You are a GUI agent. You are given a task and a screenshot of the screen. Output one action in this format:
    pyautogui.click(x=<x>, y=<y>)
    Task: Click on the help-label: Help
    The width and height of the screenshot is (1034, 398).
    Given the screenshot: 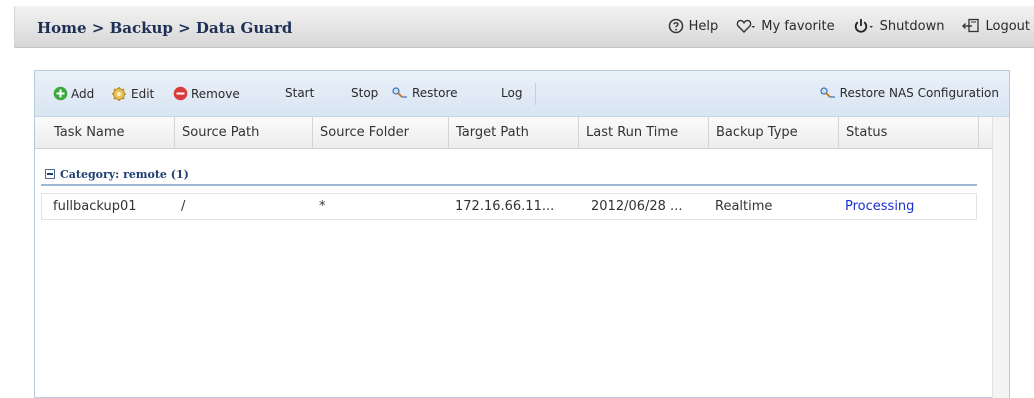 What is the action you would take?
    pyautogui.click(x=703, y=26)
    